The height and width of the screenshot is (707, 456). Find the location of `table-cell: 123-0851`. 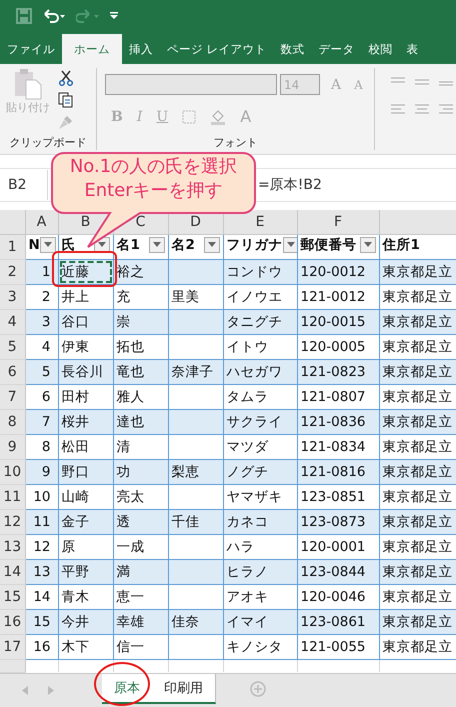

table-cell: 123-0851 is located at coordinates (338, 496).